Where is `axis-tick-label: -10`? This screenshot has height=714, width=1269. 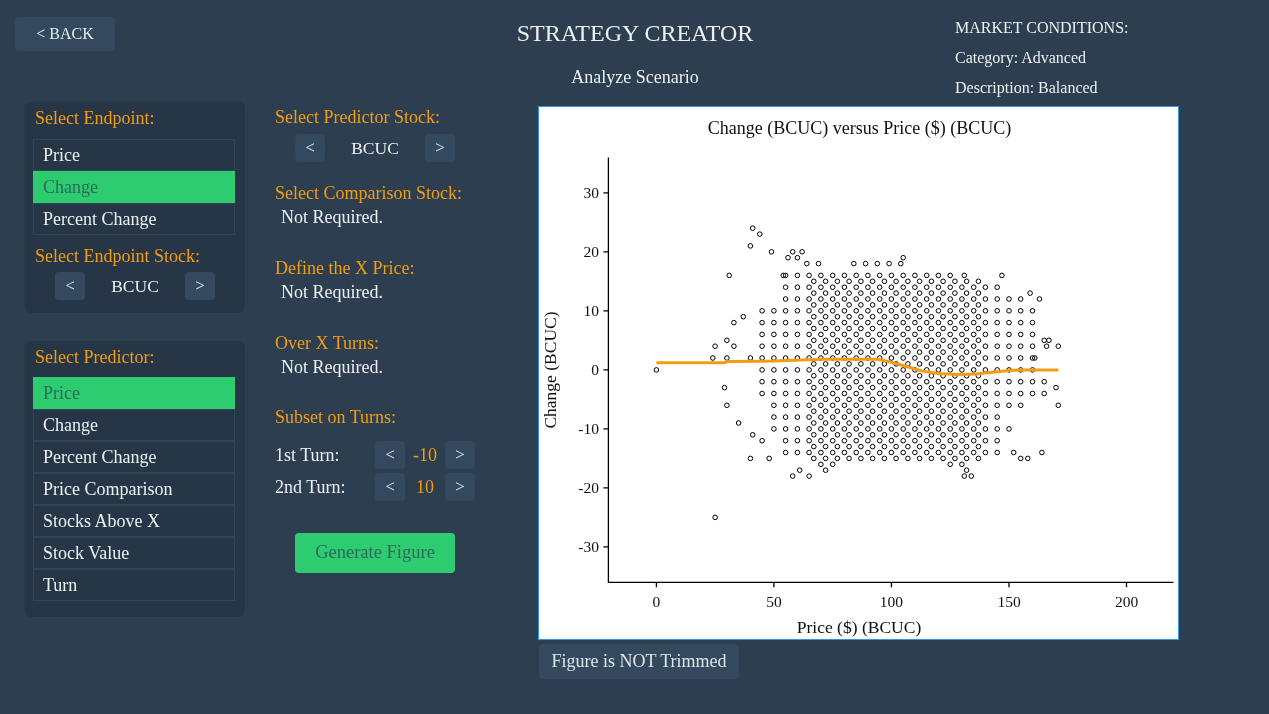 axis-tick-label: -10 is located at coordinates (588, 428).